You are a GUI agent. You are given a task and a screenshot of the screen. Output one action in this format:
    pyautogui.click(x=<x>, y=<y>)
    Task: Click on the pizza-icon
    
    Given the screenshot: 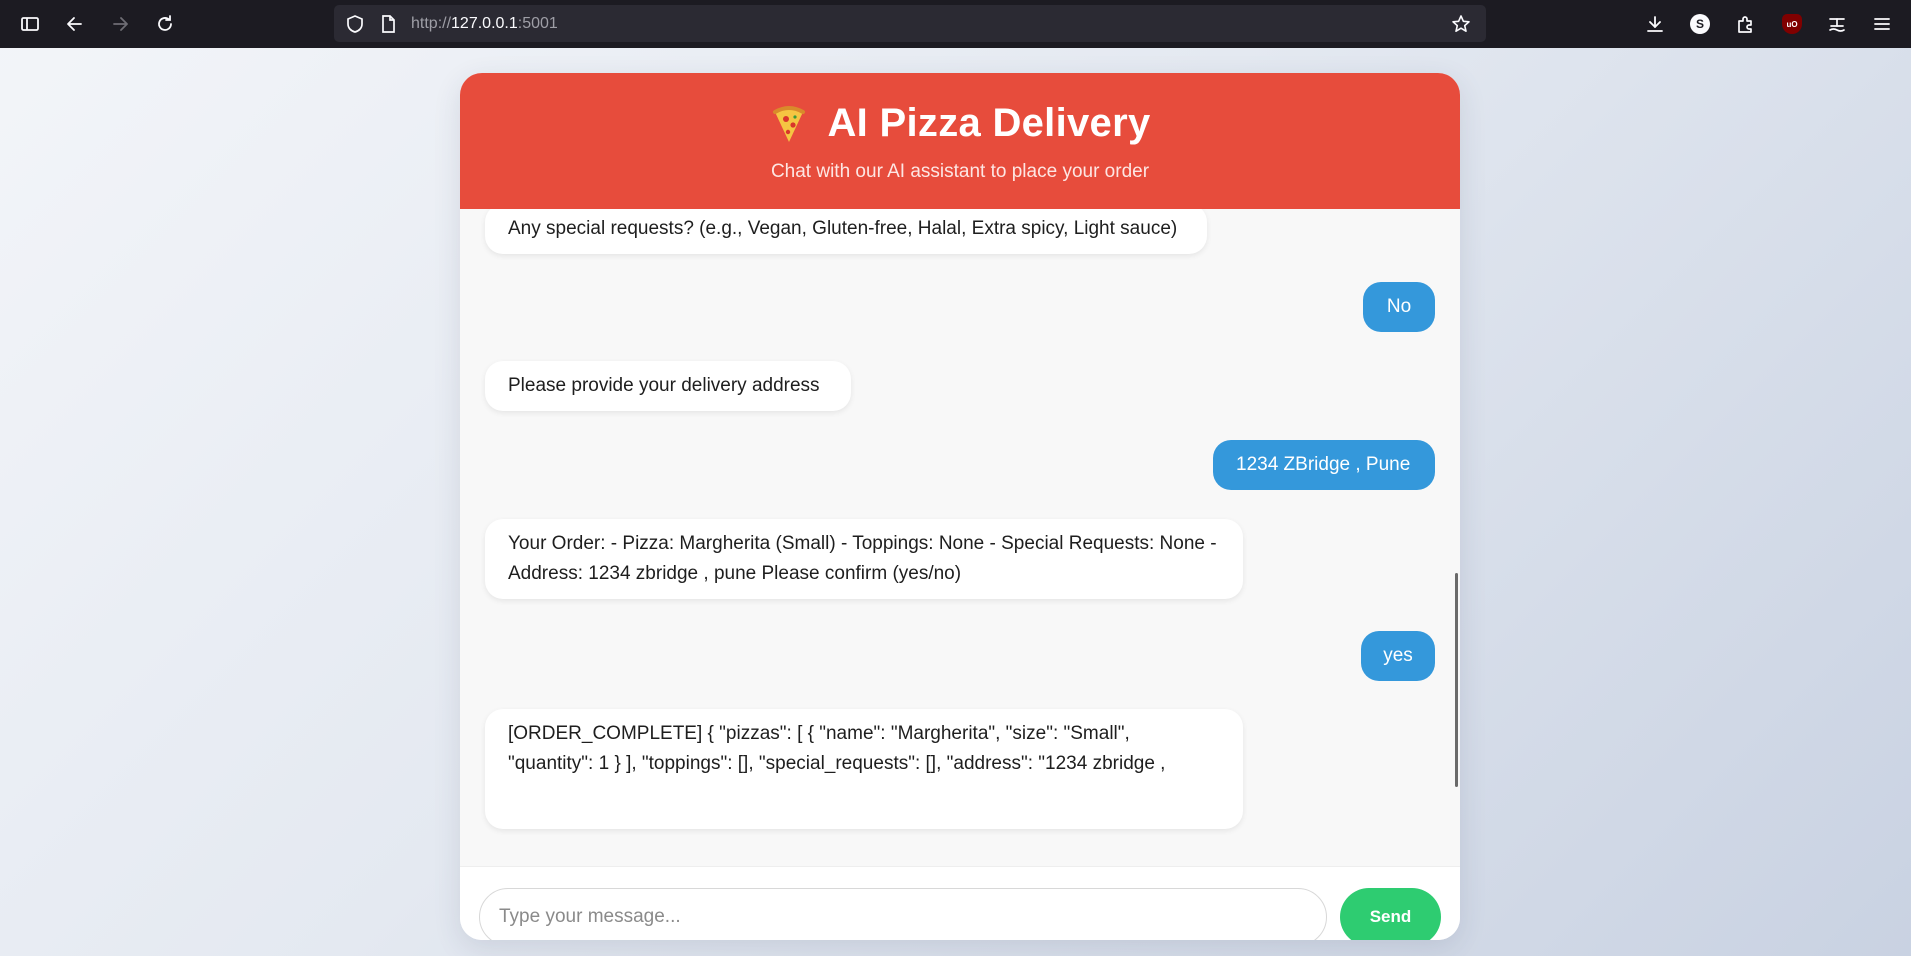 What is the action you would take?
    pyautogui.click(x=789, y=123)
    